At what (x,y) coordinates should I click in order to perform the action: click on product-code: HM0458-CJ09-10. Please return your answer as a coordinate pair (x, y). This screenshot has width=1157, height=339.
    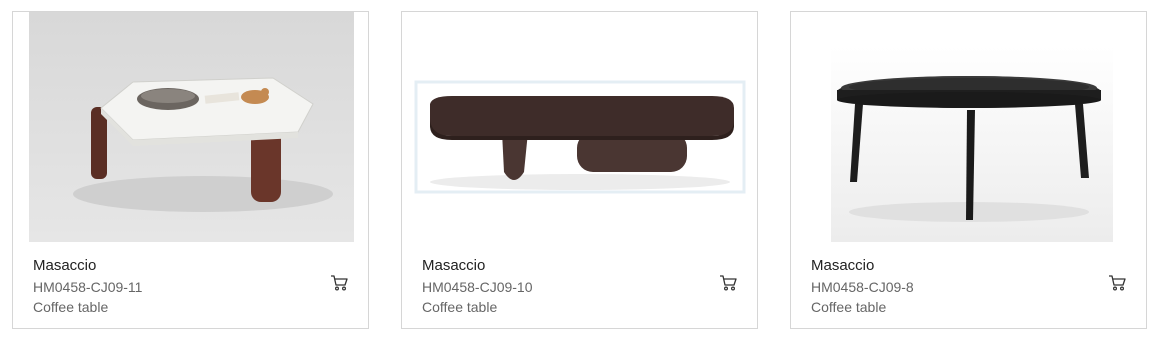
    Looking at the image, I should click on (477, 287).